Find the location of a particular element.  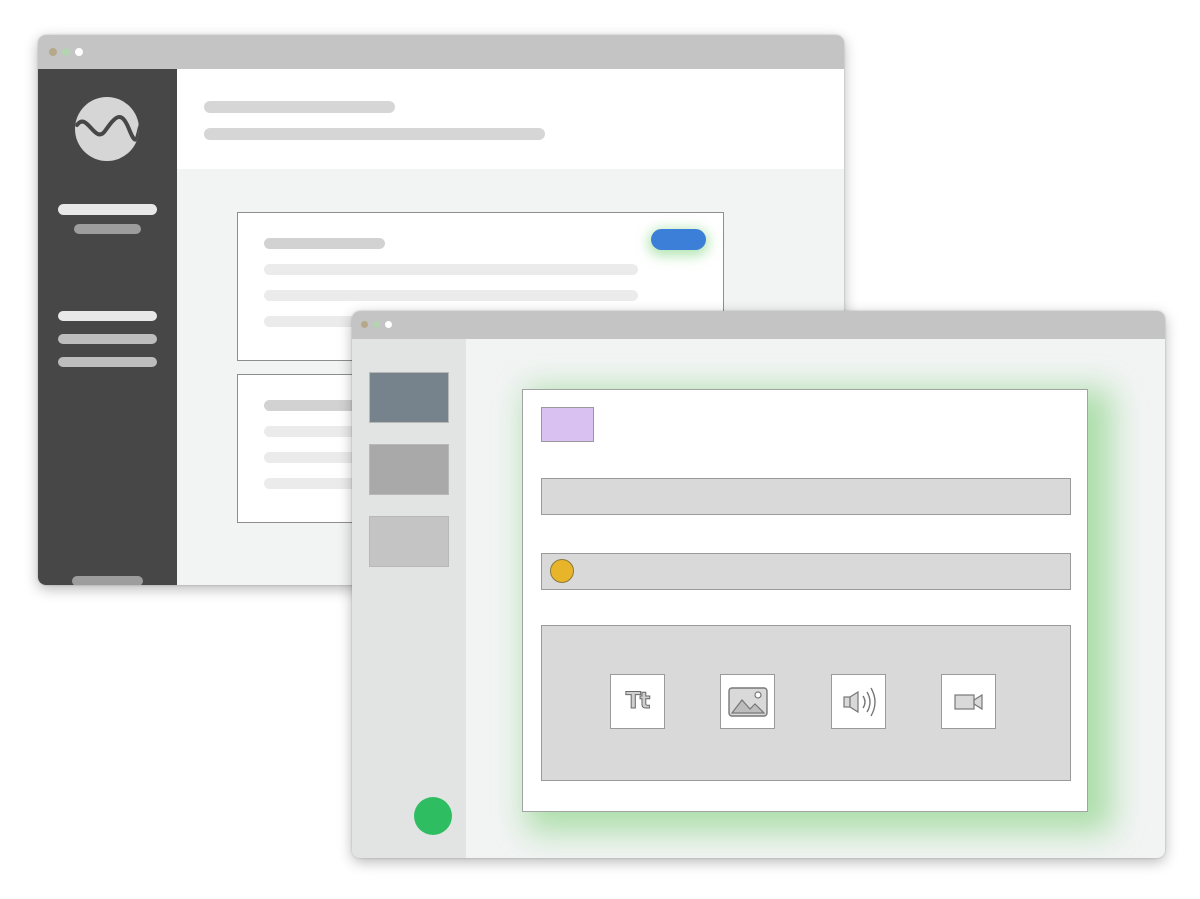

audio-icon is located at coordinates (859, 701).